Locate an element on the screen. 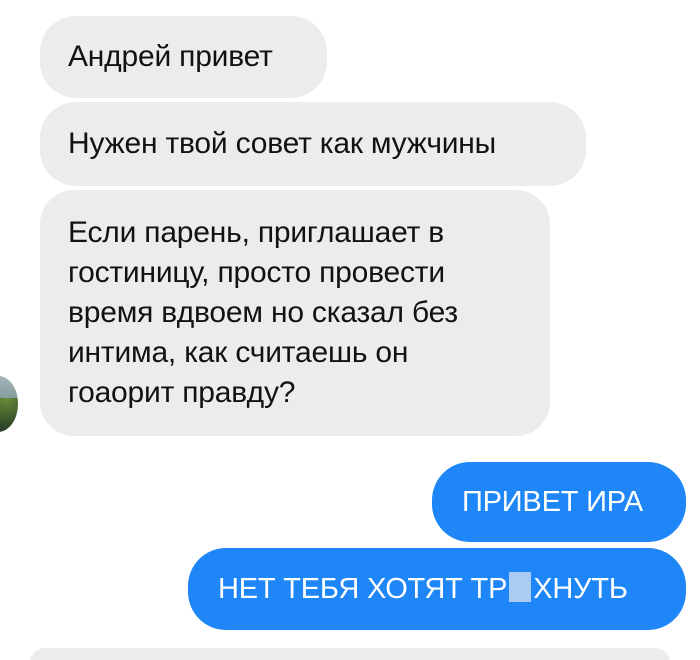  message-line: Если парень, приглашает в is located at coordinates (256, 232).